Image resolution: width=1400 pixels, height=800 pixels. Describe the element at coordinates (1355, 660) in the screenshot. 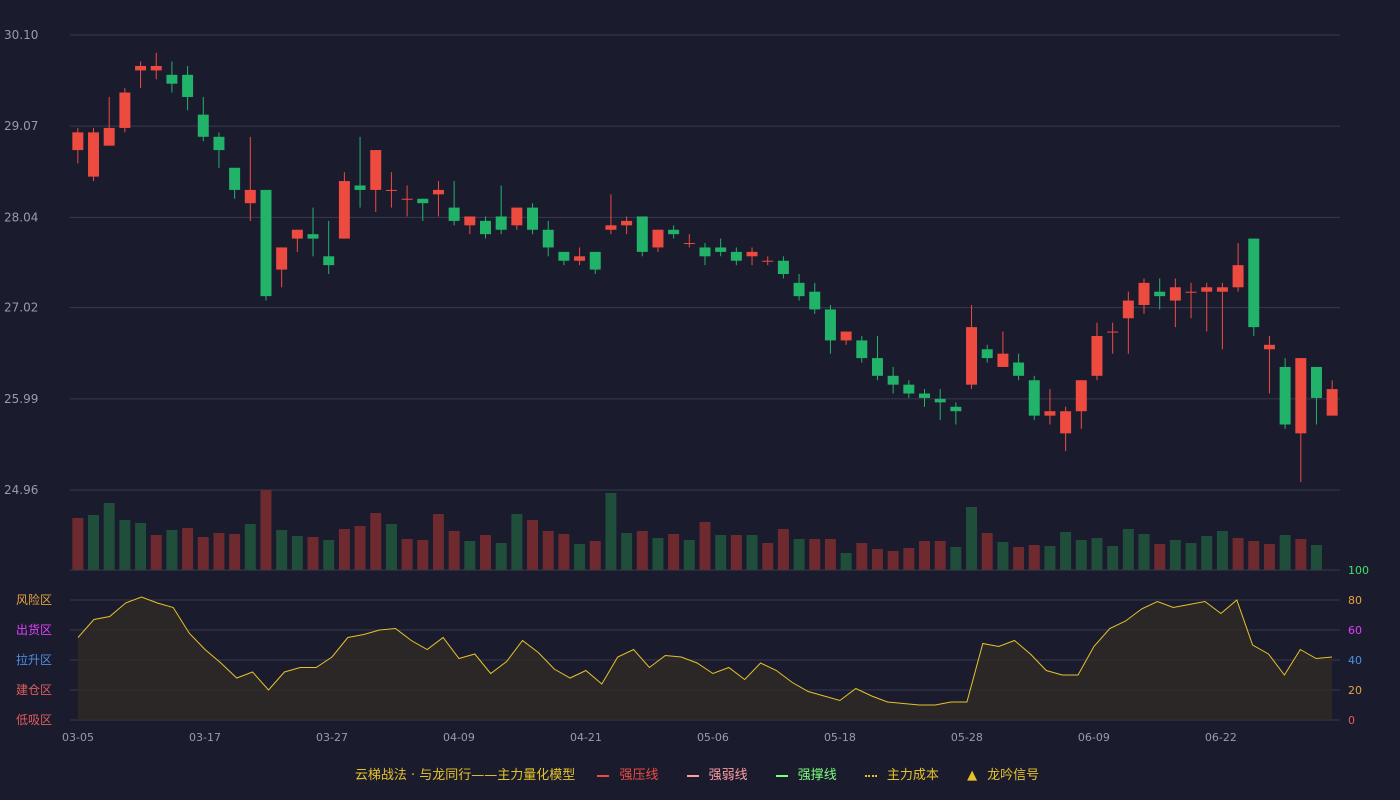

I see `indicator-tick-label: 40` at that location.